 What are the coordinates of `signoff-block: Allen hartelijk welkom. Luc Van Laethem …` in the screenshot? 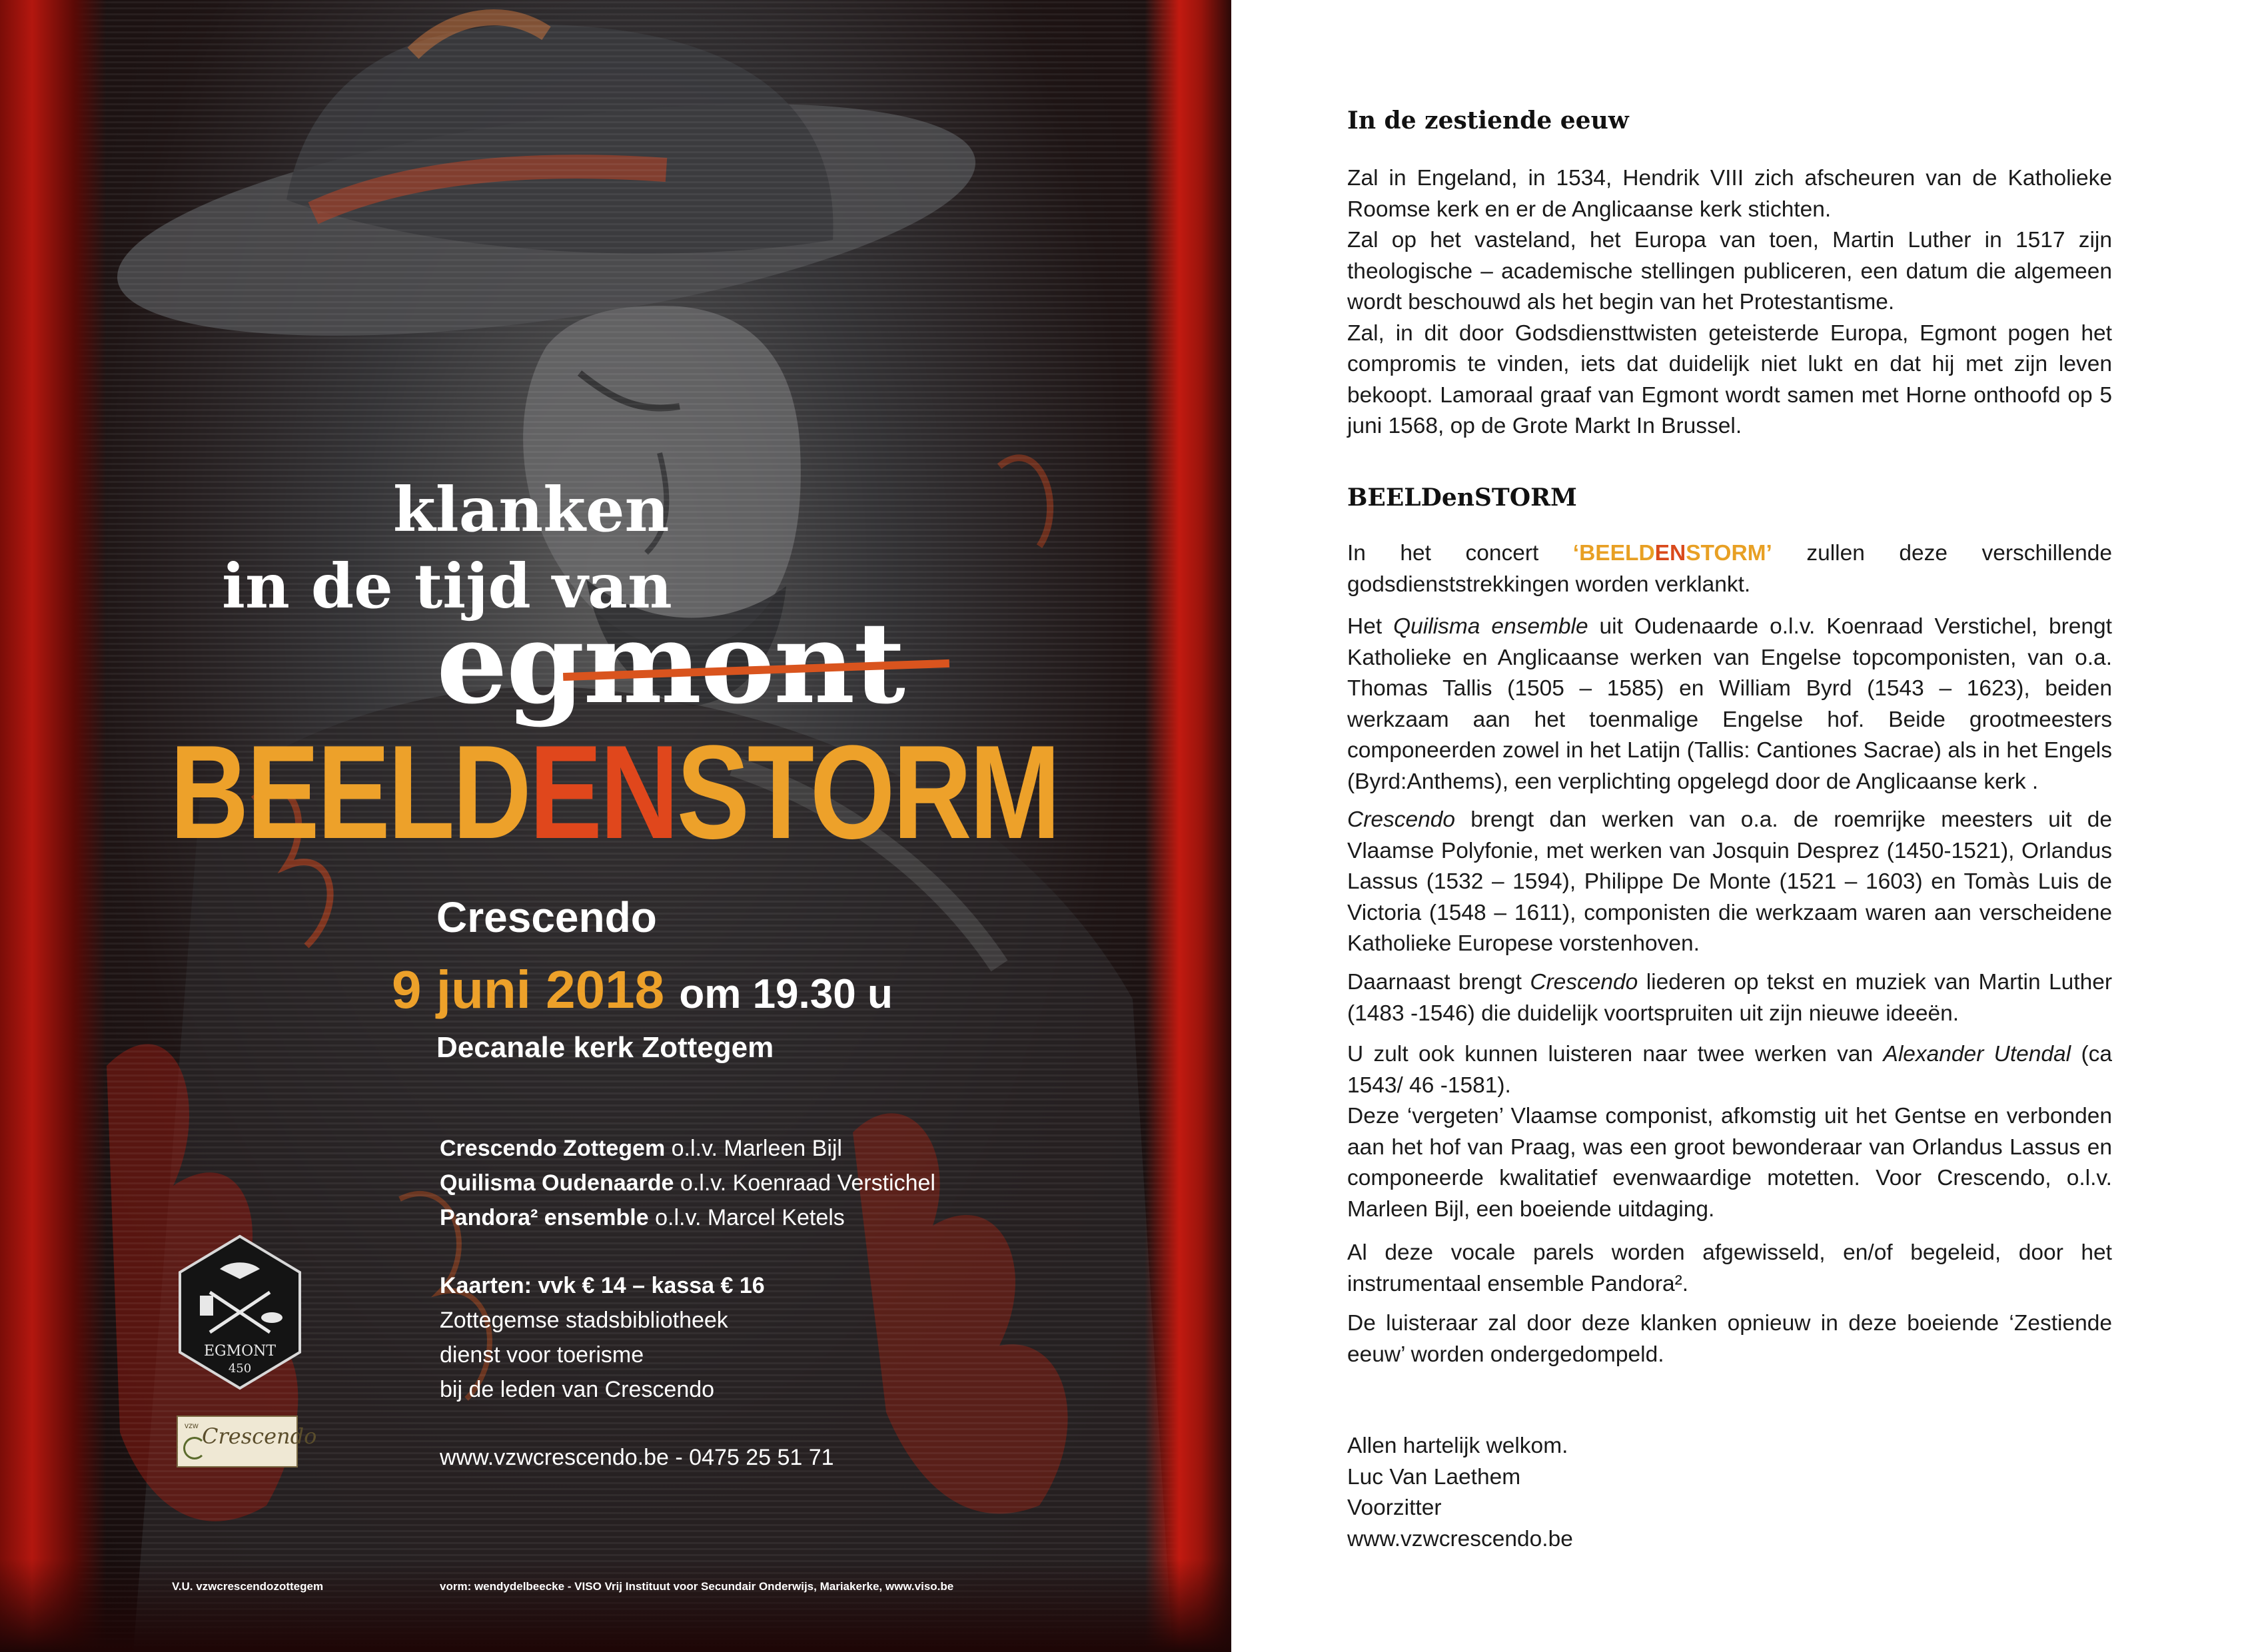 It's located at (1730, 1493).